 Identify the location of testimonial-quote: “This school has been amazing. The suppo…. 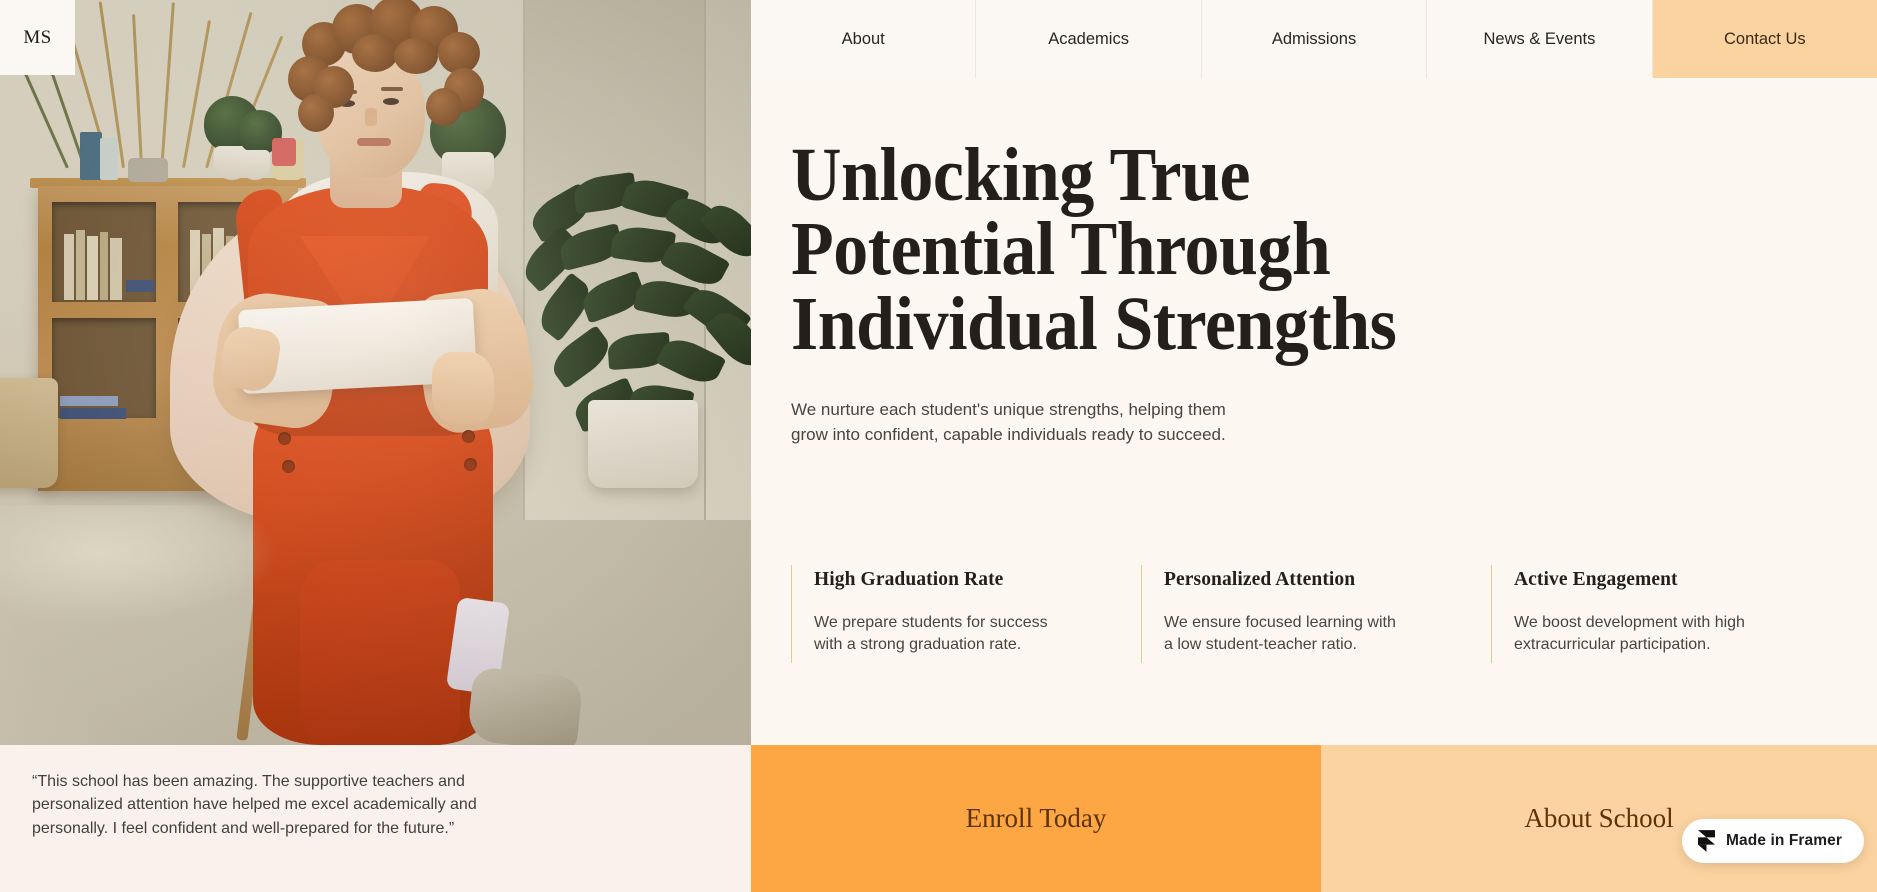
(375, 818).